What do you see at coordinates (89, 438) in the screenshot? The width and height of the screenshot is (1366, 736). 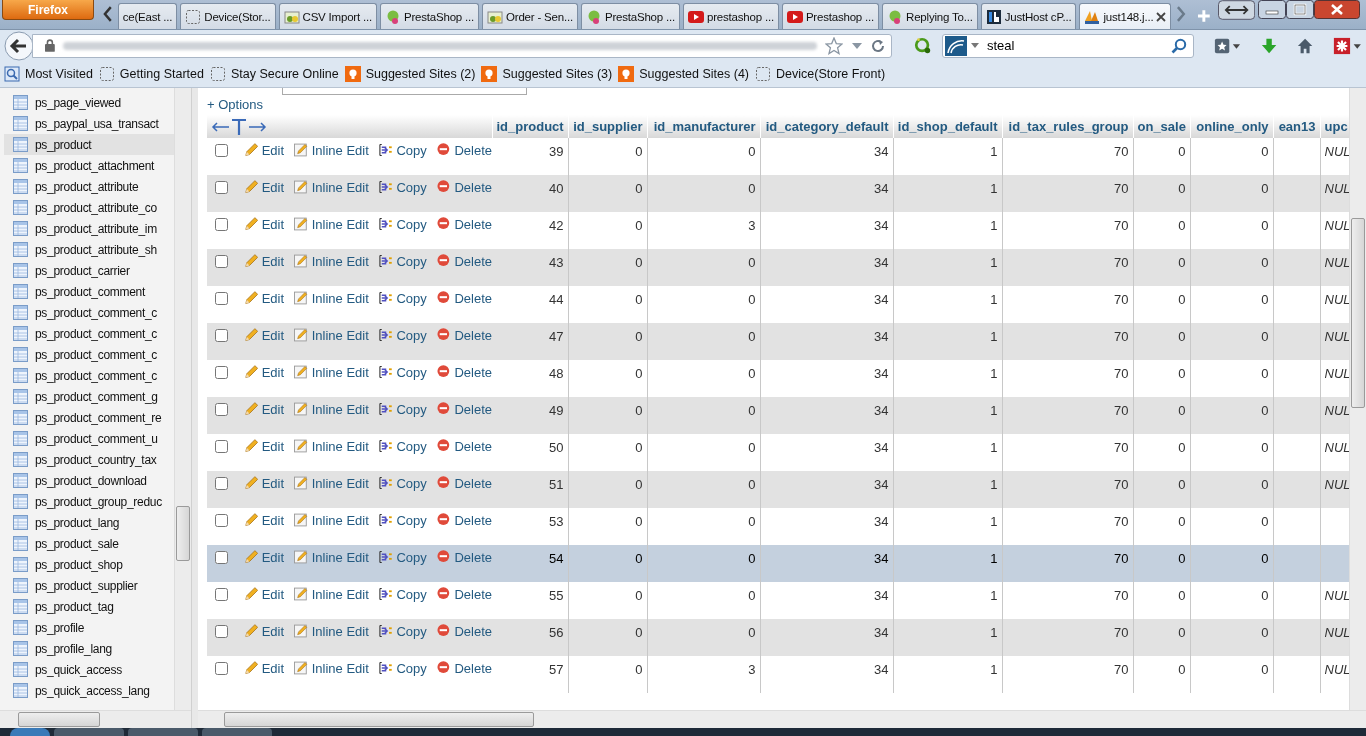 I see `table-list-item: ps_product_comment_u` at bounding box center [89, 438].